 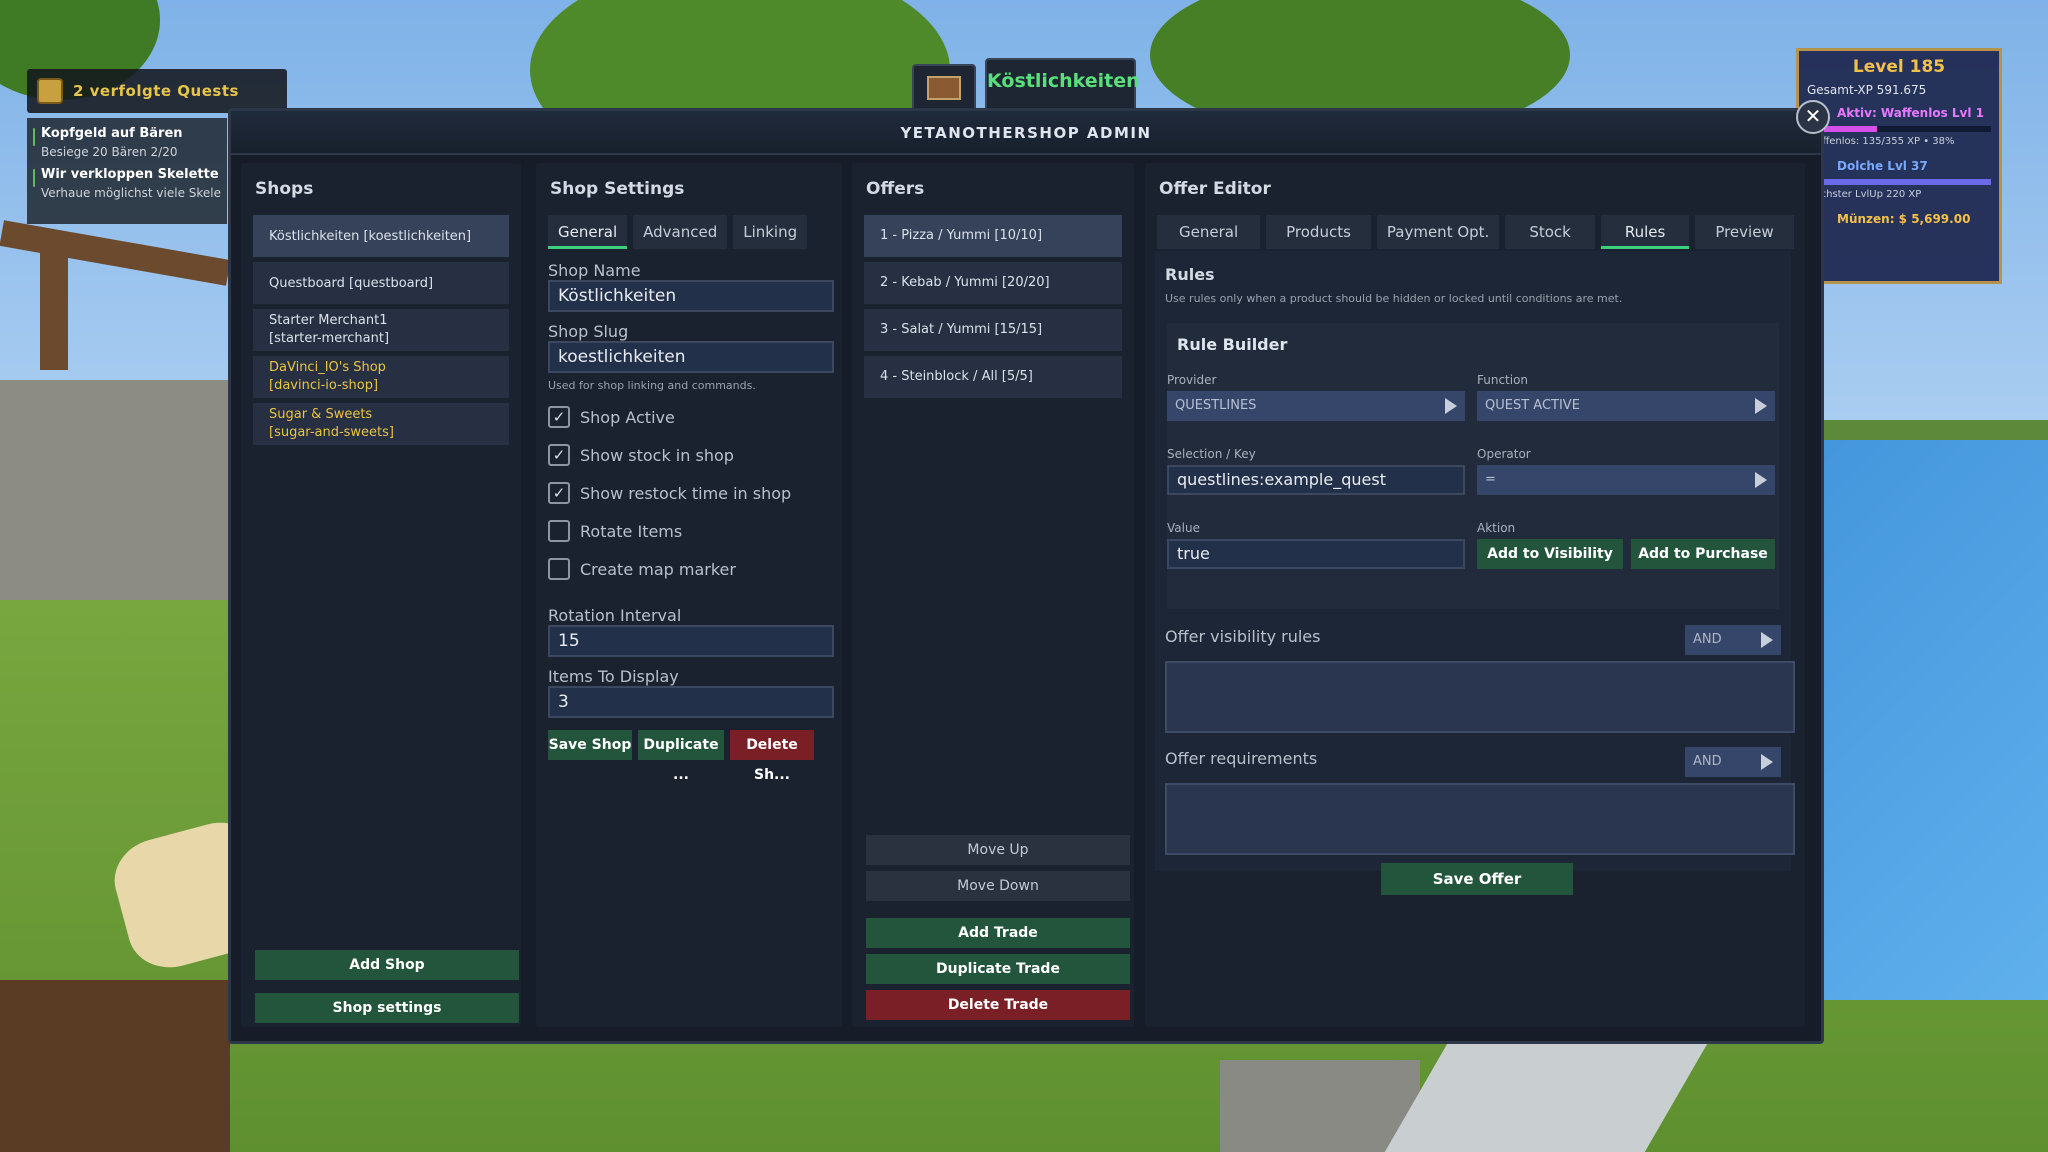 I want to click on dolche-next-levelup: Nächster LvlUp 220 XP, so click(x=1864, y=194).